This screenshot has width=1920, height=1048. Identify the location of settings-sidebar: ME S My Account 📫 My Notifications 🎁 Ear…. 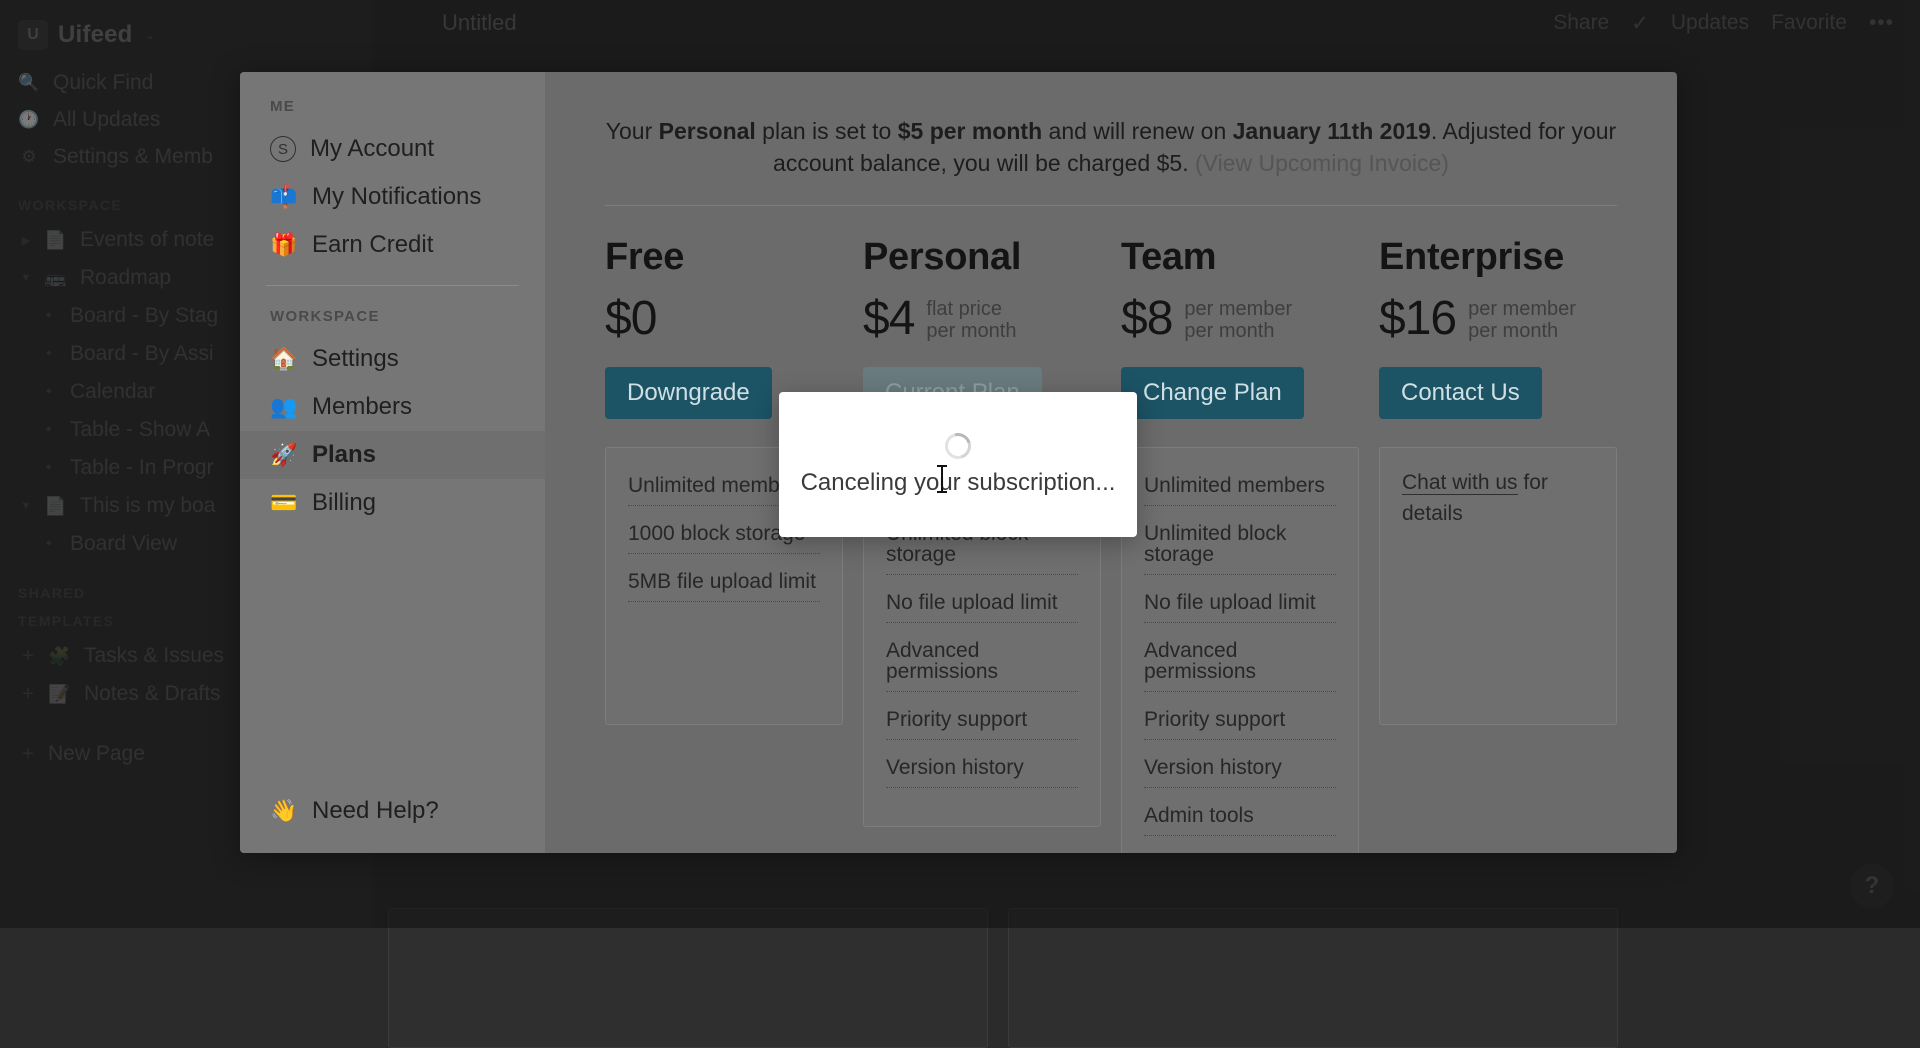
(392, 462).